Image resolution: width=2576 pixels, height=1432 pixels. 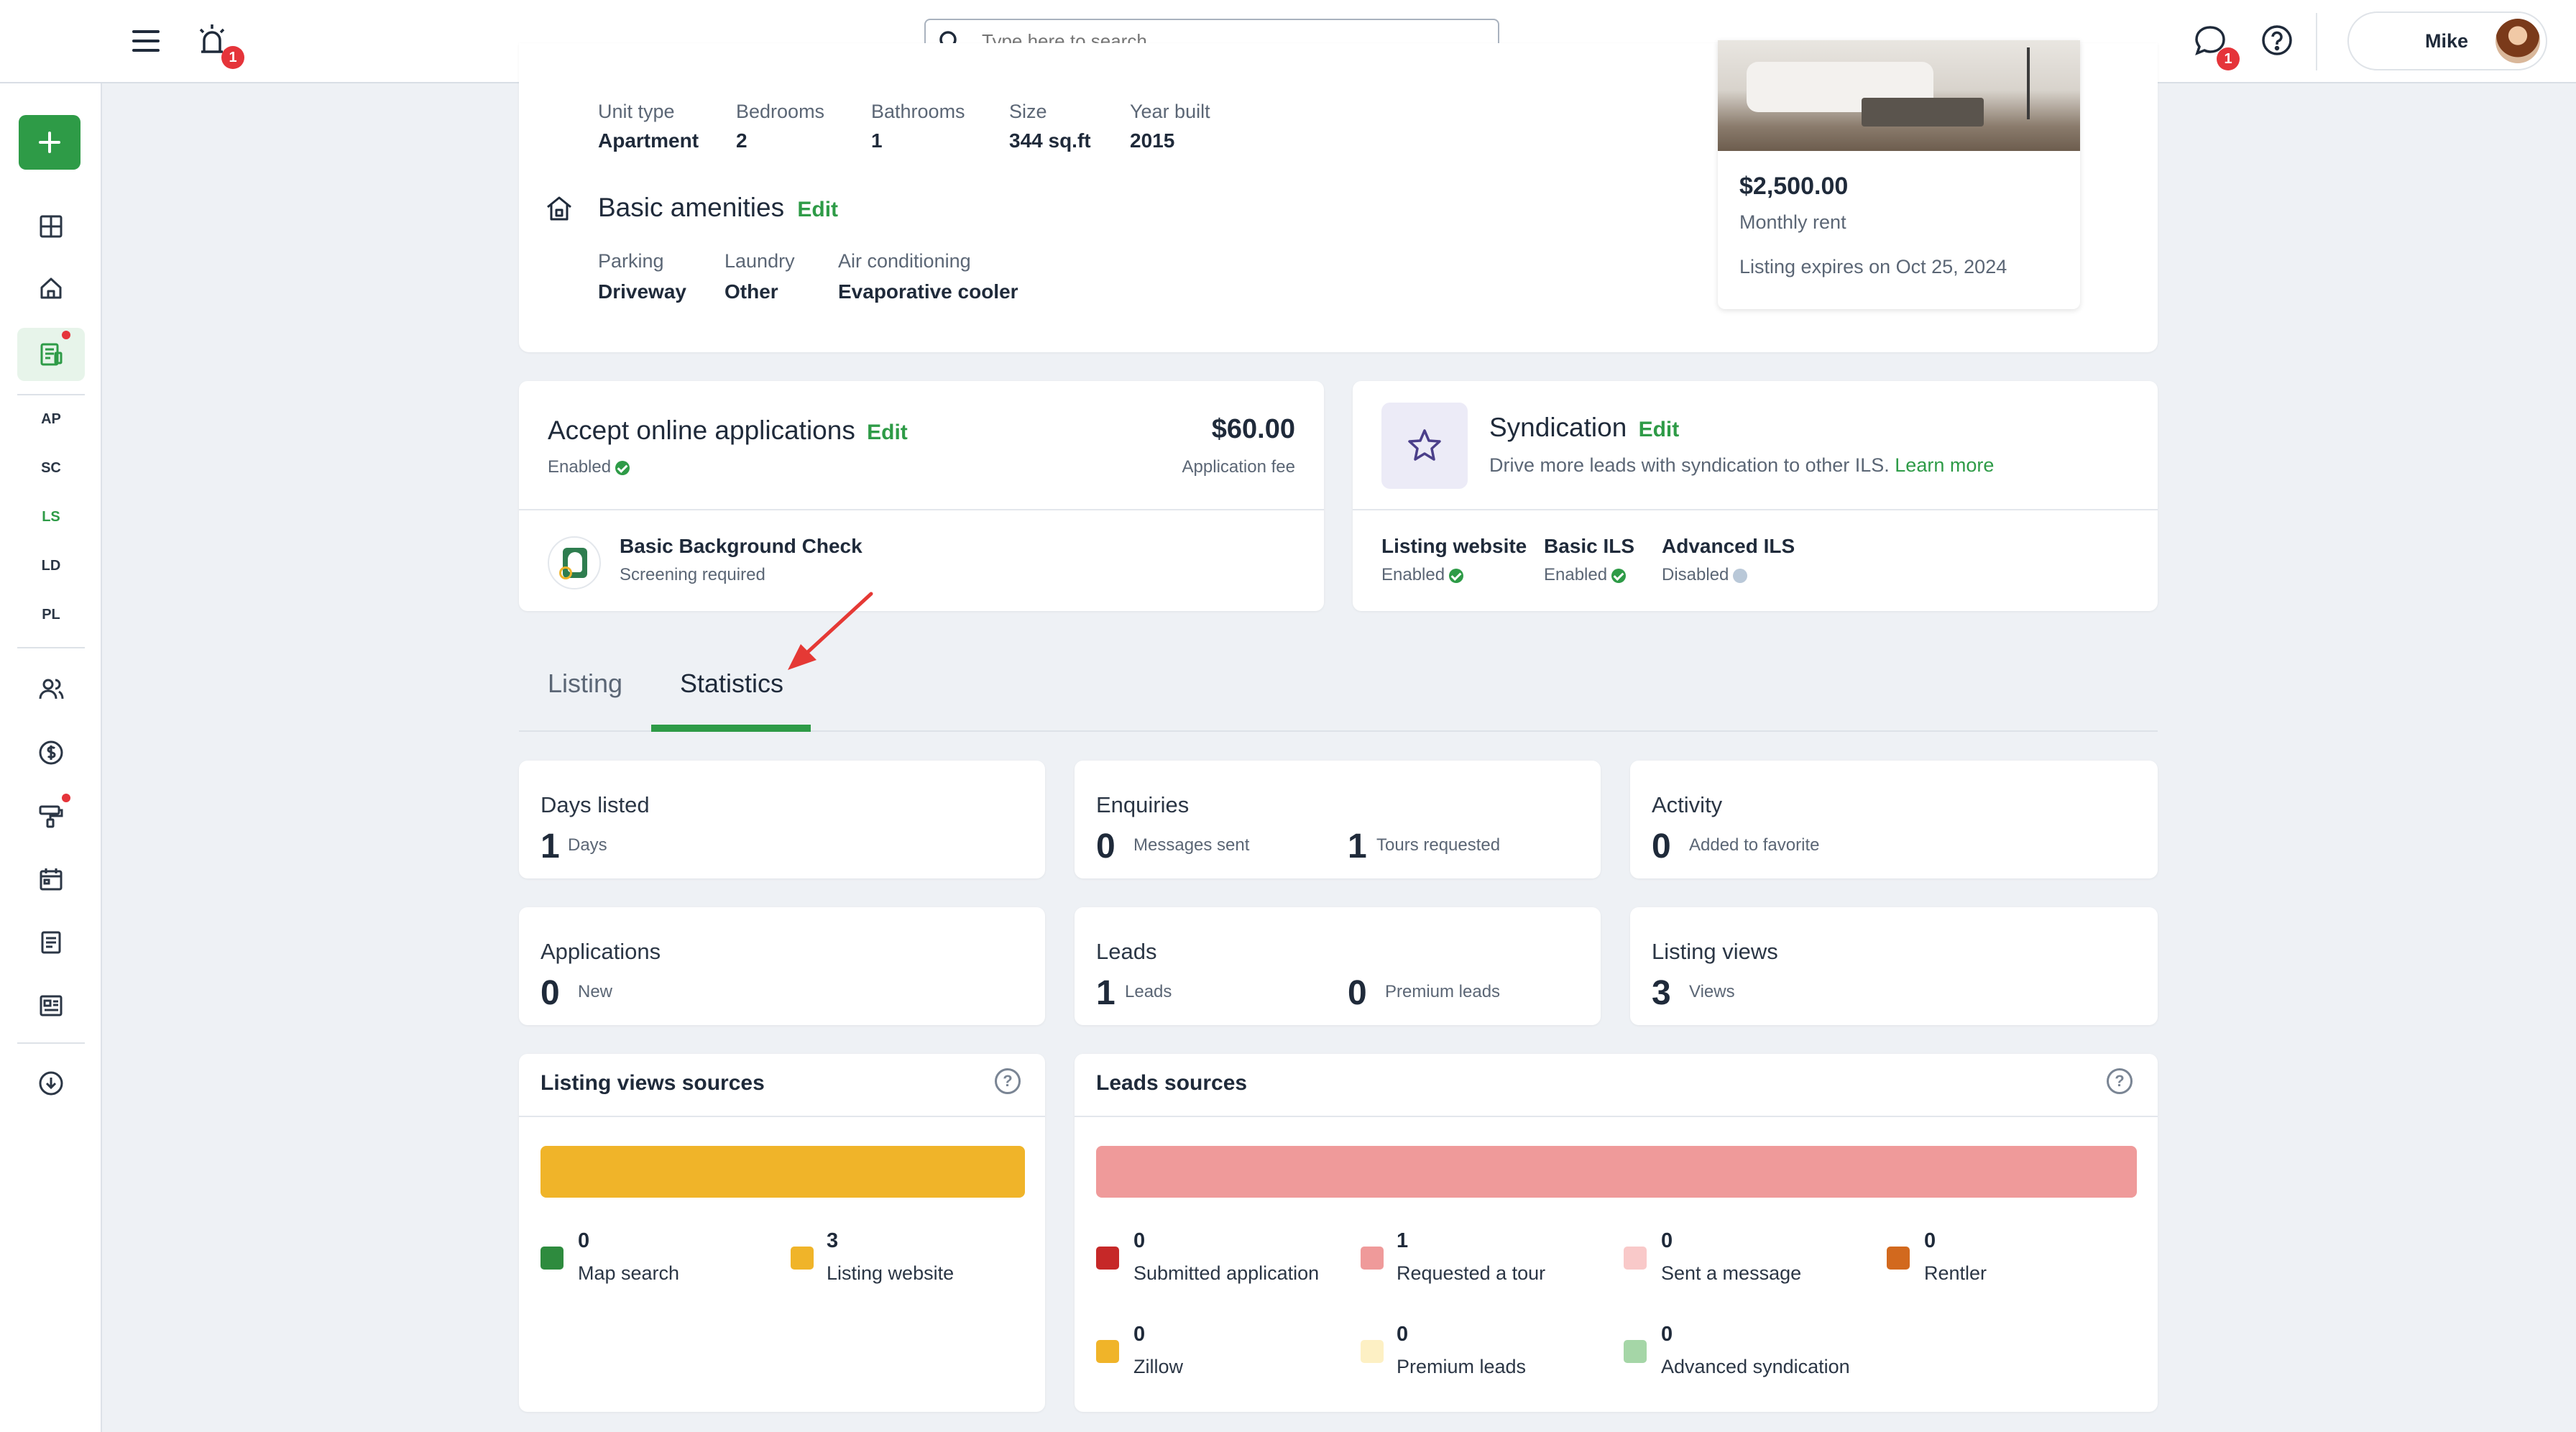 What do you see at coordinates (904, 261) in the screenshot?
I see `ac-label: Air conditioning` at bounding box center [904, 261].